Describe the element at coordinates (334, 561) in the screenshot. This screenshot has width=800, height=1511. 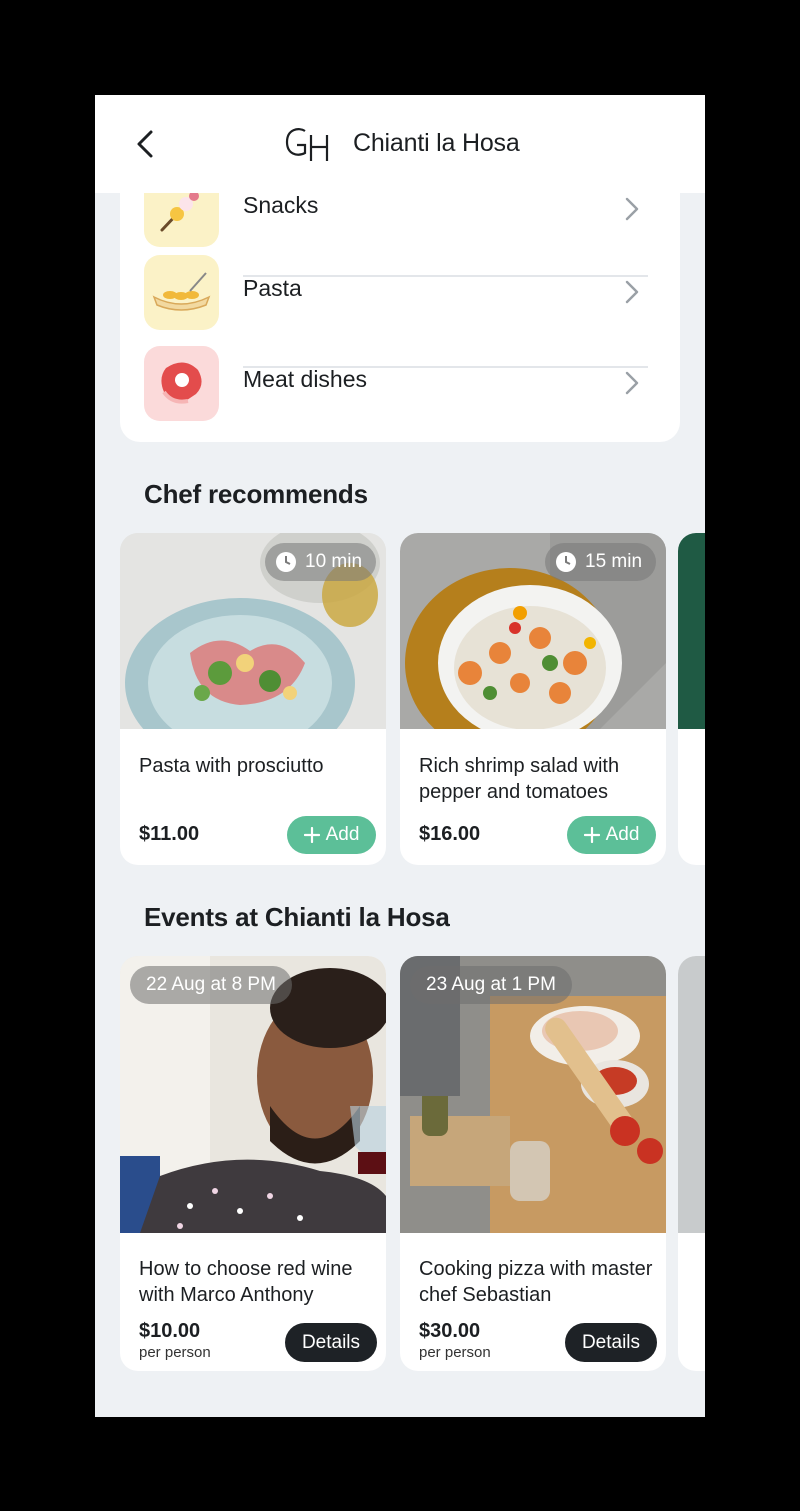
I see `prep-time: 10 min` at that location.